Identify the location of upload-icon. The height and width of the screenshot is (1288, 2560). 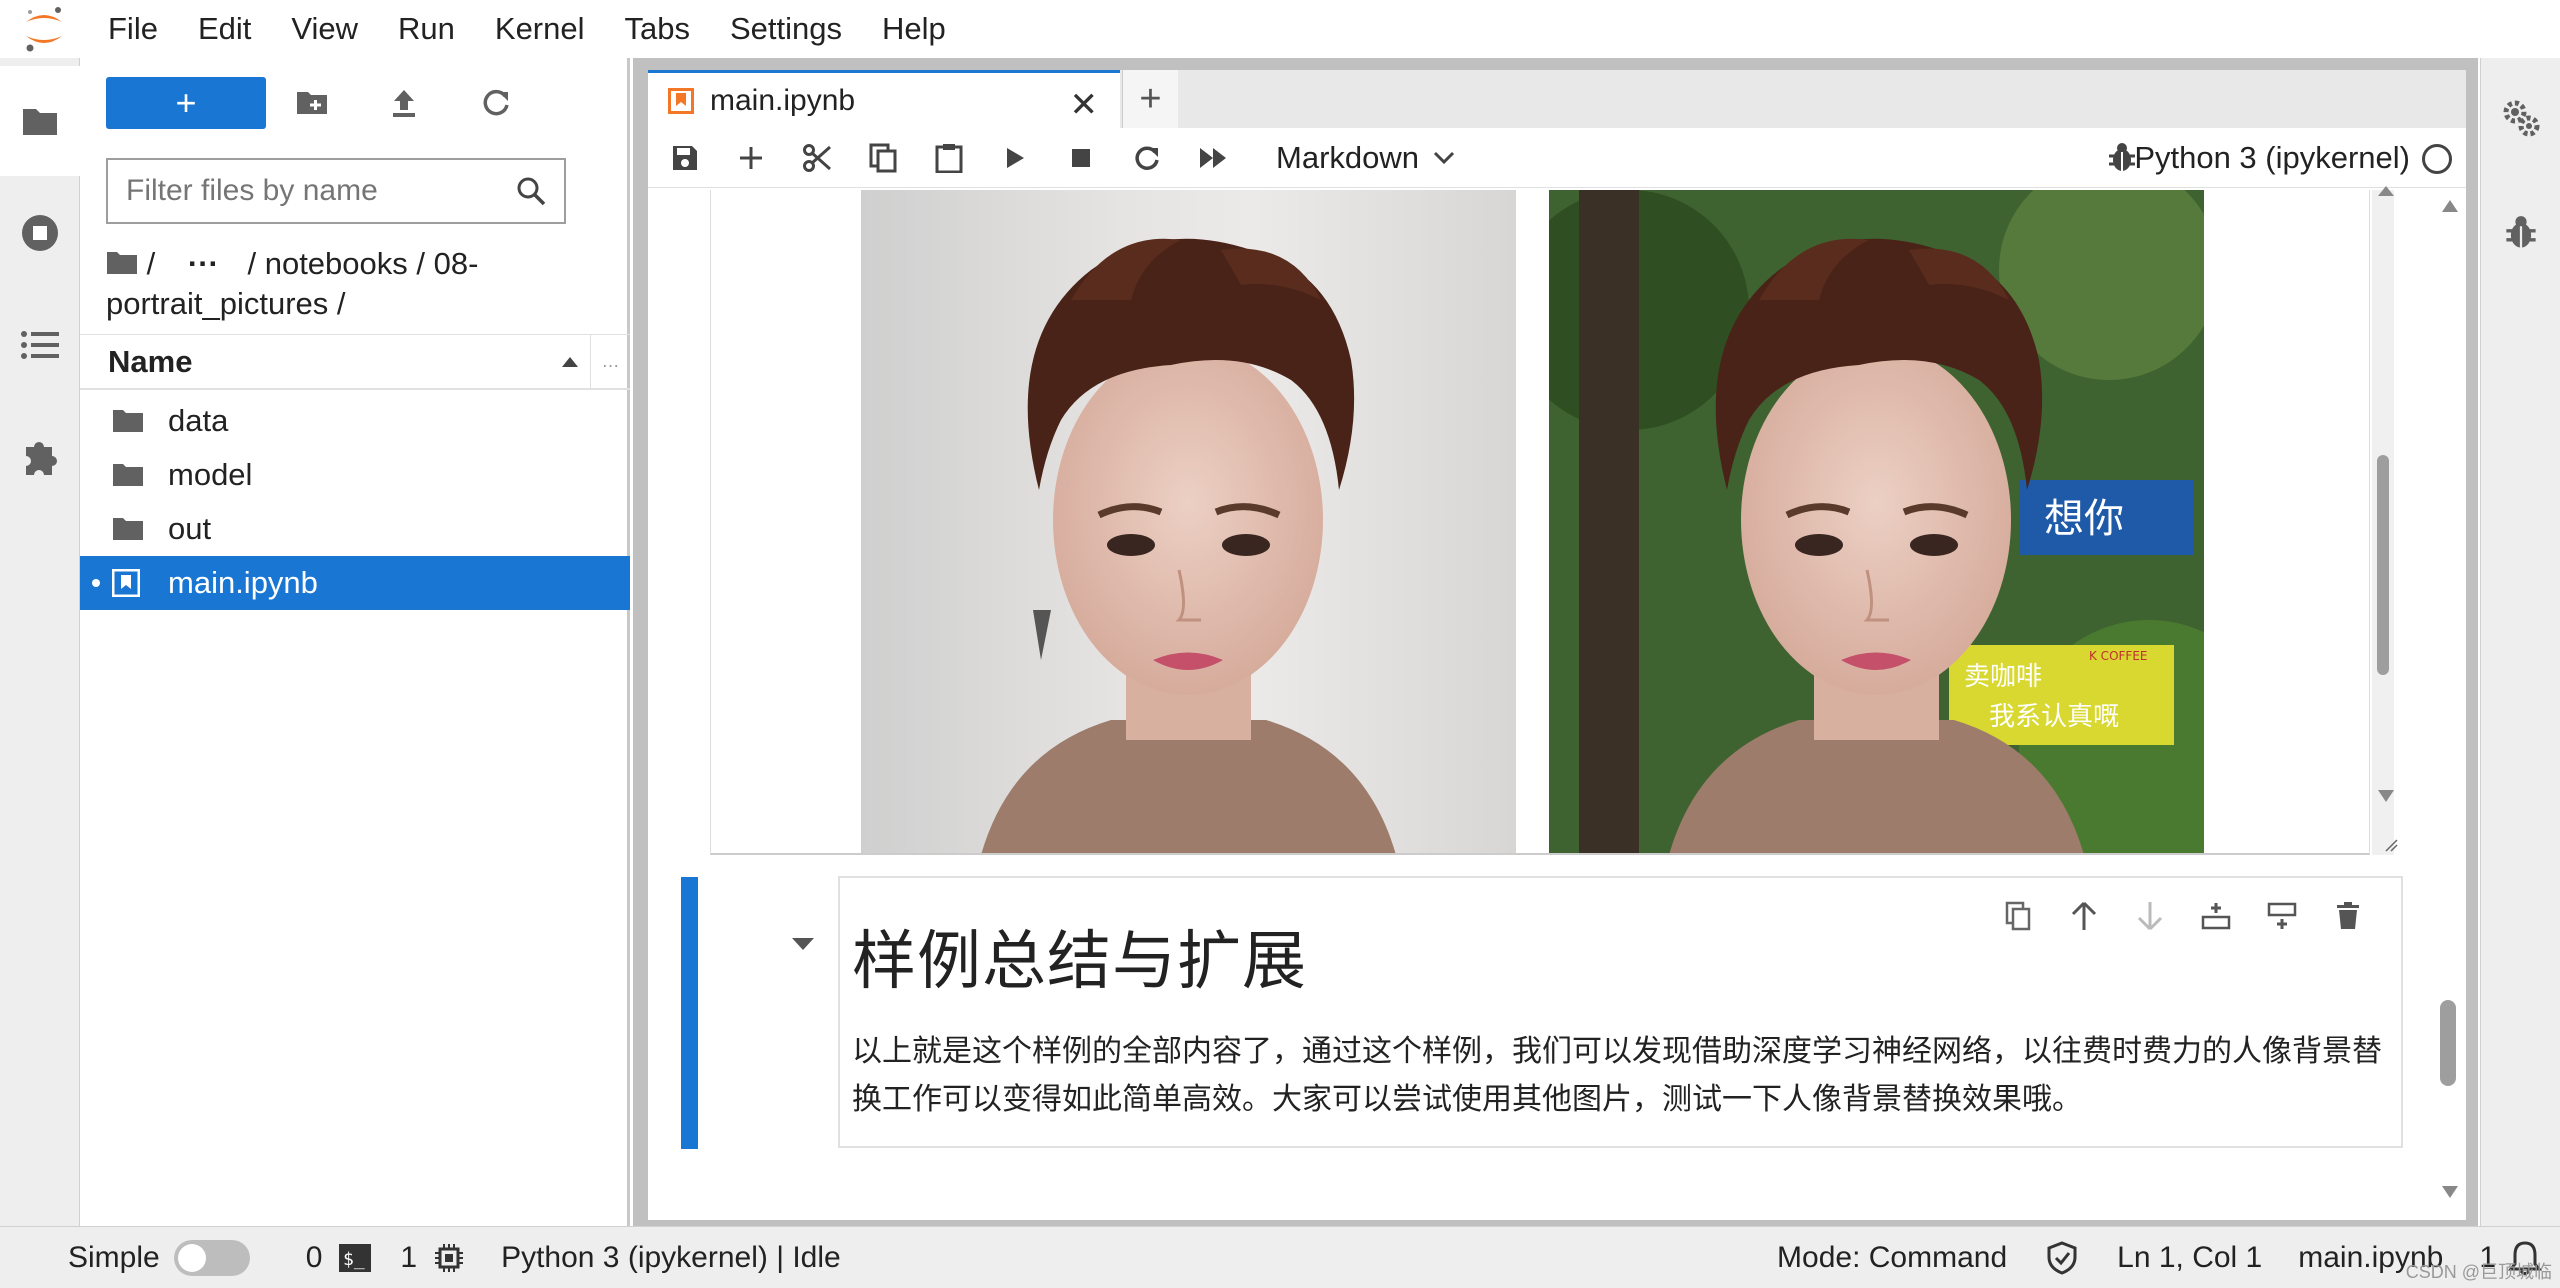
(404, 103).